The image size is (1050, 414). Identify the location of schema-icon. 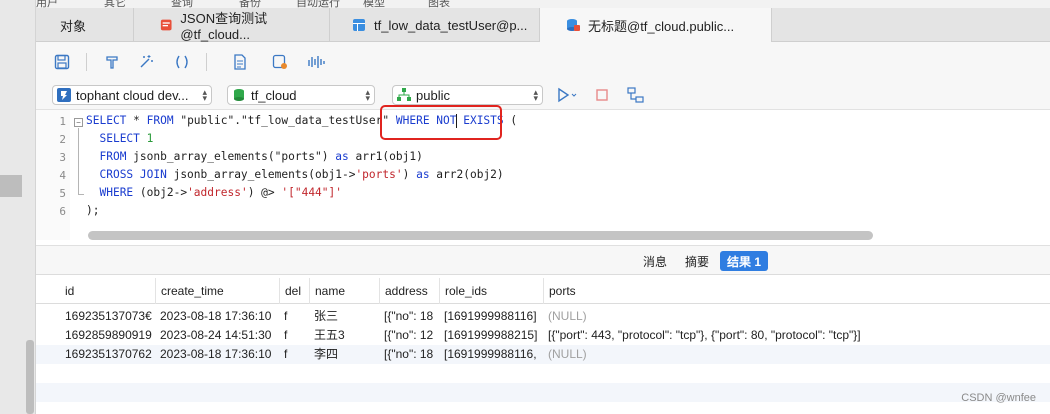
(404, 94).